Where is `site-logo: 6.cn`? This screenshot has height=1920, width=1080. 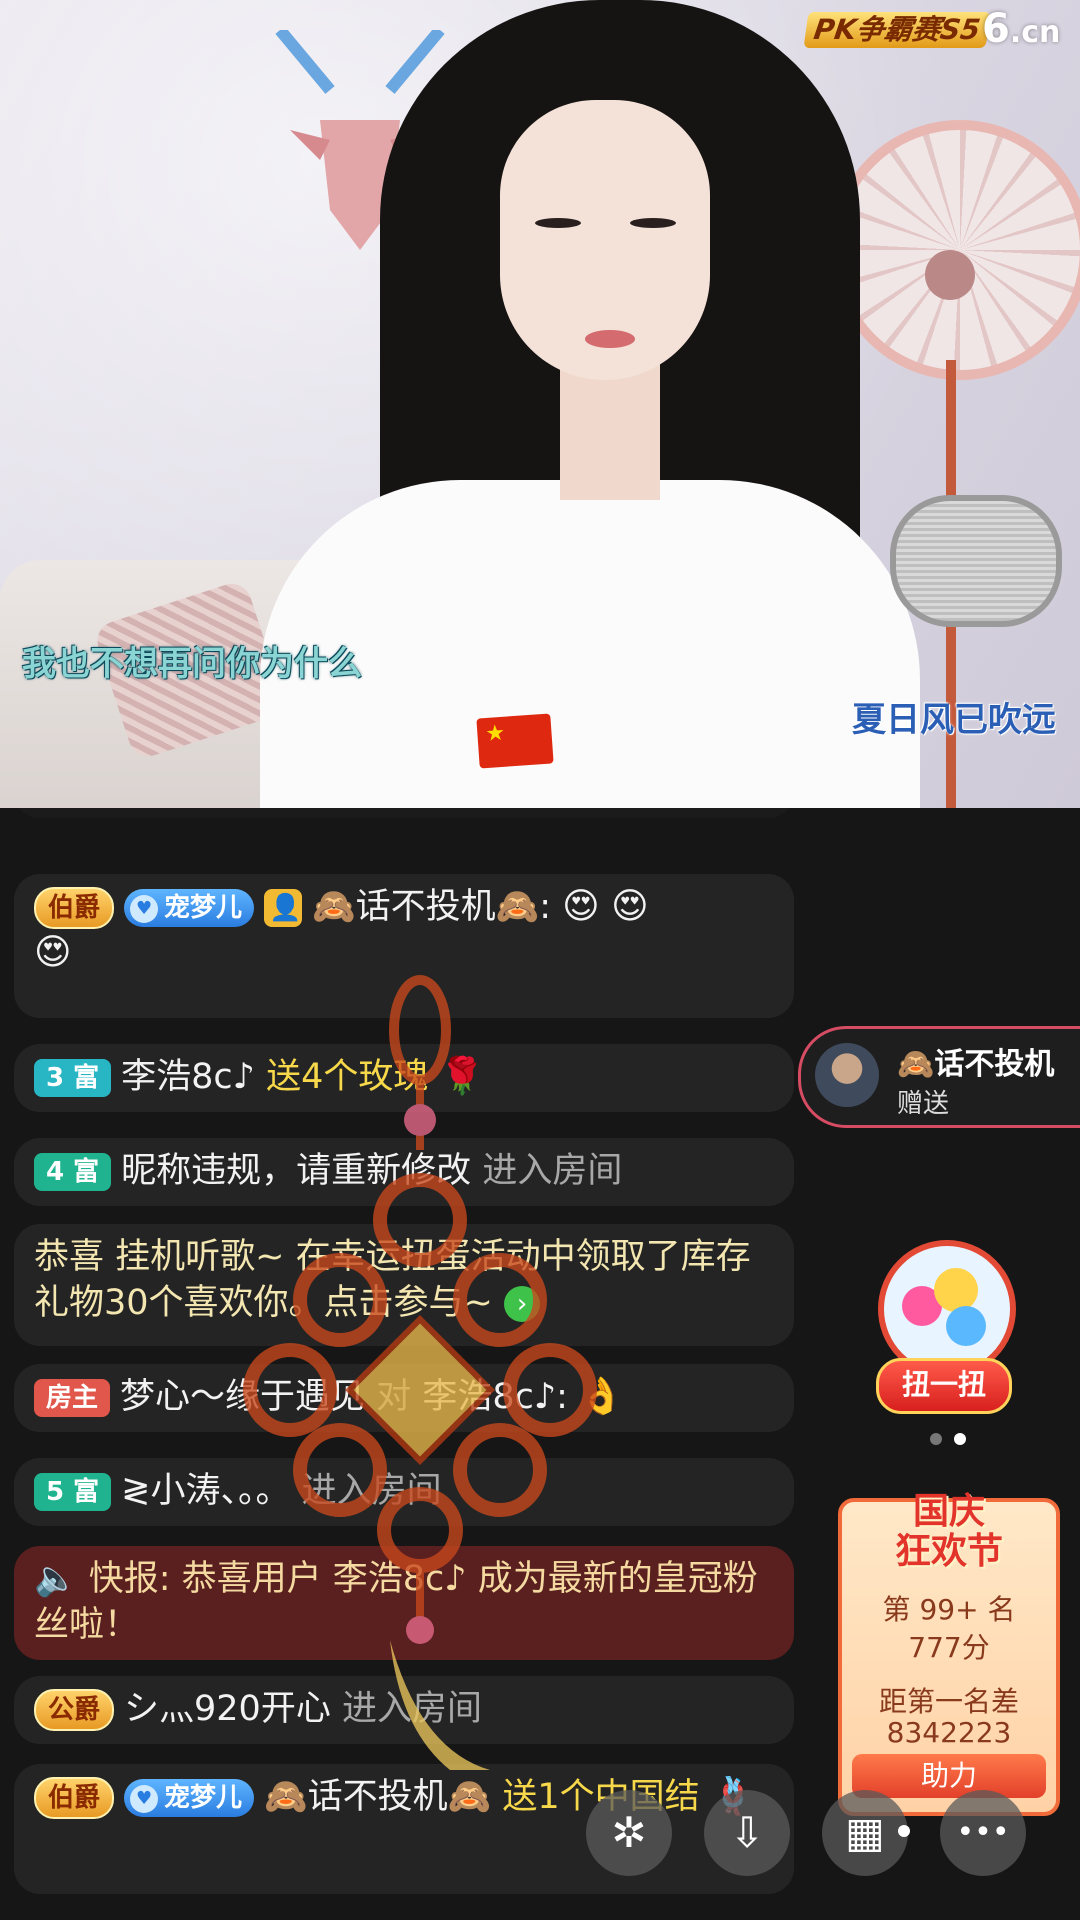
site-logo: 6.cn is located at coordinates (1021, 29).